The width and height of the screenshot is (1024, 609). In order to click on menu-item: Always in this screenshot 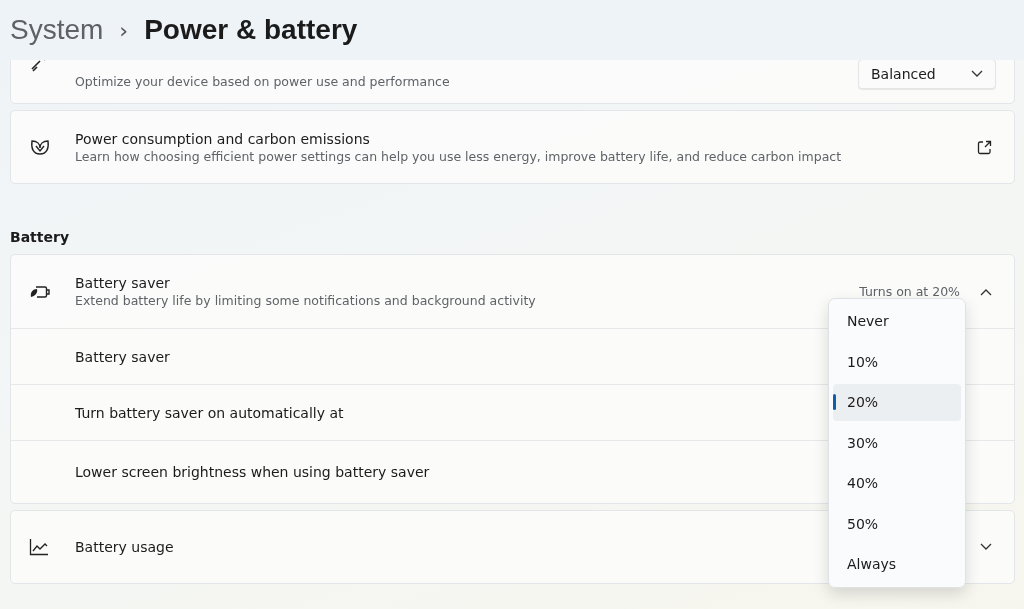, I will do `click(897, 564)`.